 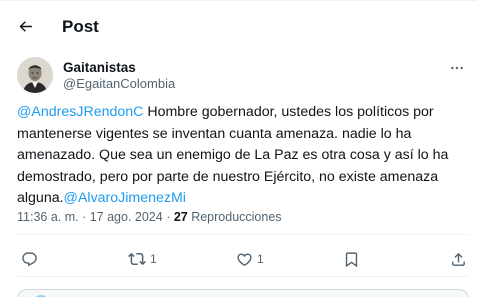 What do you see at coordinates (125, 198) in the screenshot?
I see `mention-link: @AlvaroJimenezMi` at bounding box center [125, 198].